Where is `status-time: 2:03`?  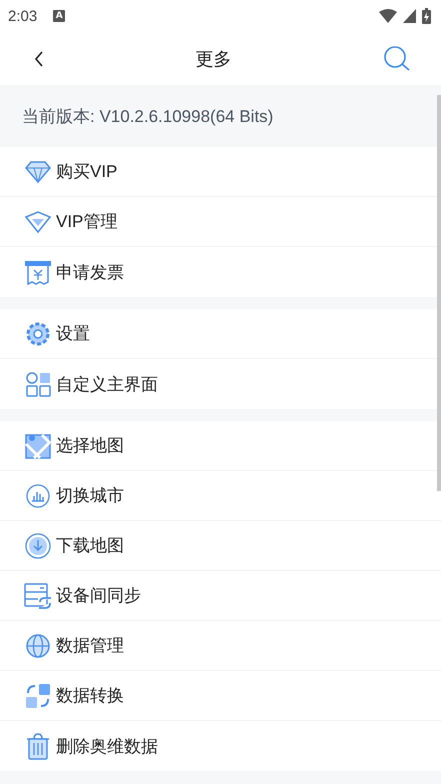
status-time: 2:03 is located at coordinates (23, 16).